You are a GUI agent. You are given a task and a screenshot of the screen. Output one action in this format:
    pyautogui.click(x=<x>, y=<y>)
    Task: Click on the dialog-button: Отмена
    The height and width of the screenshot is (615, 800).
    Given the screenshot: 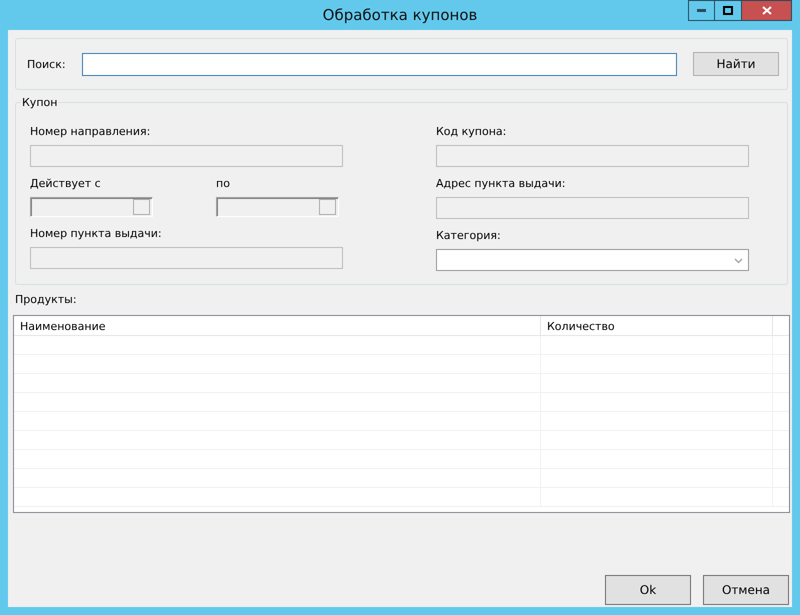 What is the action you would take?
    pyautogui.click(x=746, y=590)
    